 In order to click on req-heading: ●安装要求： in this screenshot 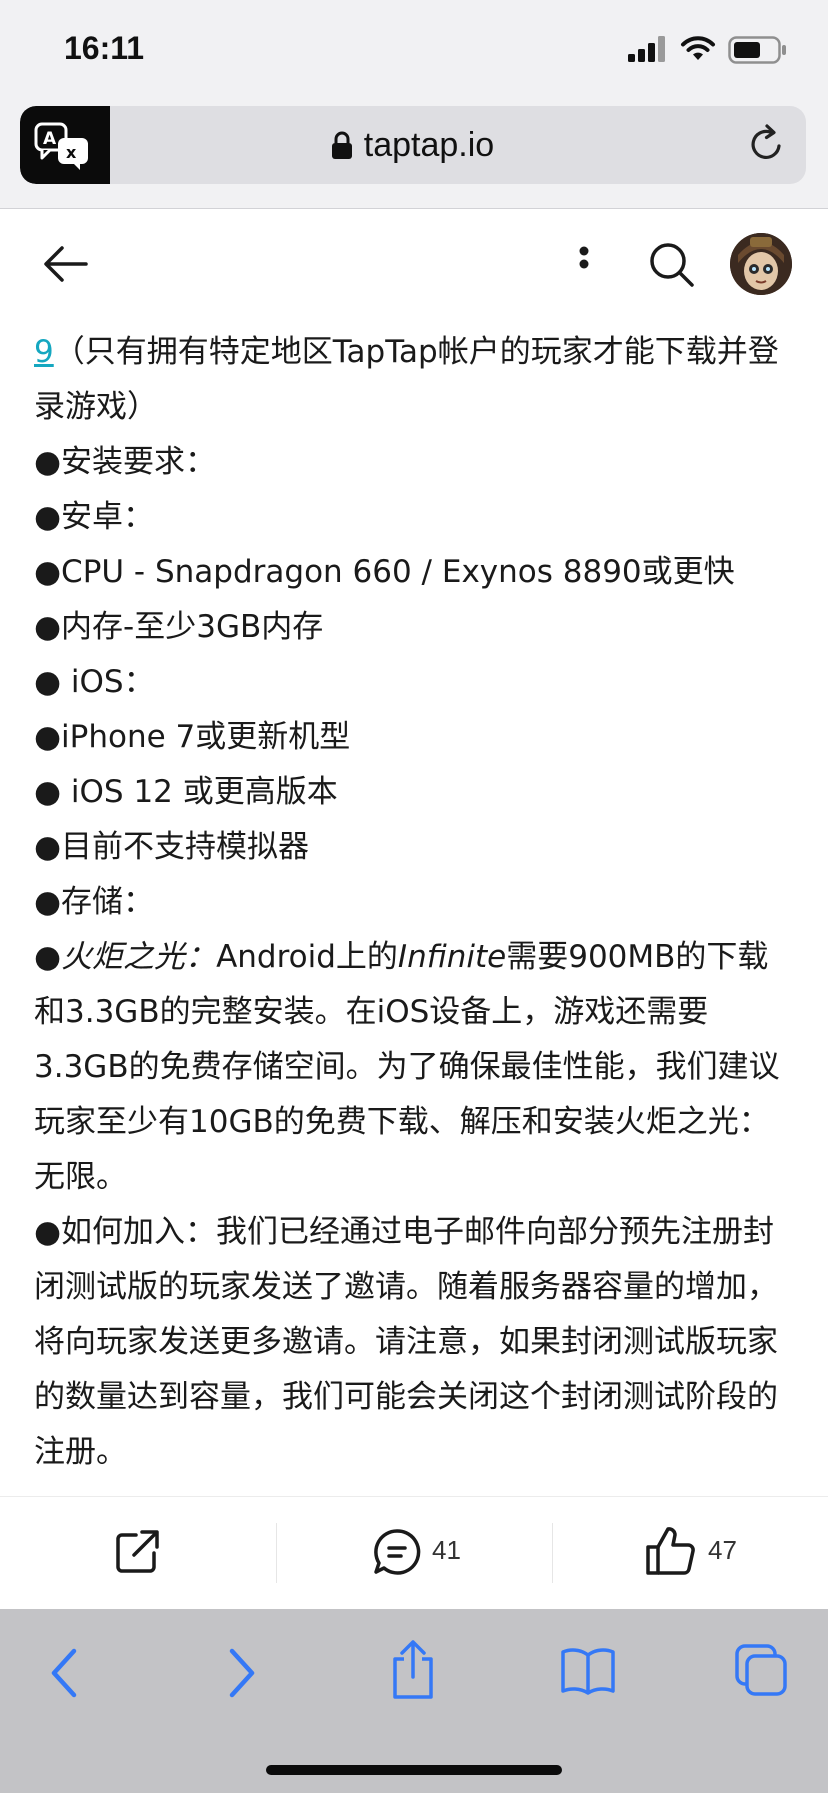, I will do `click(125, 462)`.